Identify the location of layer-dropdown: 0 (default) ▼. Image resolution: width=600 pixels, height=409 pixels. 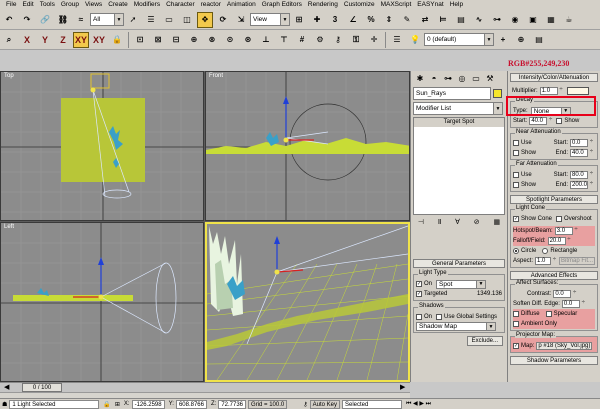
(459, 39).